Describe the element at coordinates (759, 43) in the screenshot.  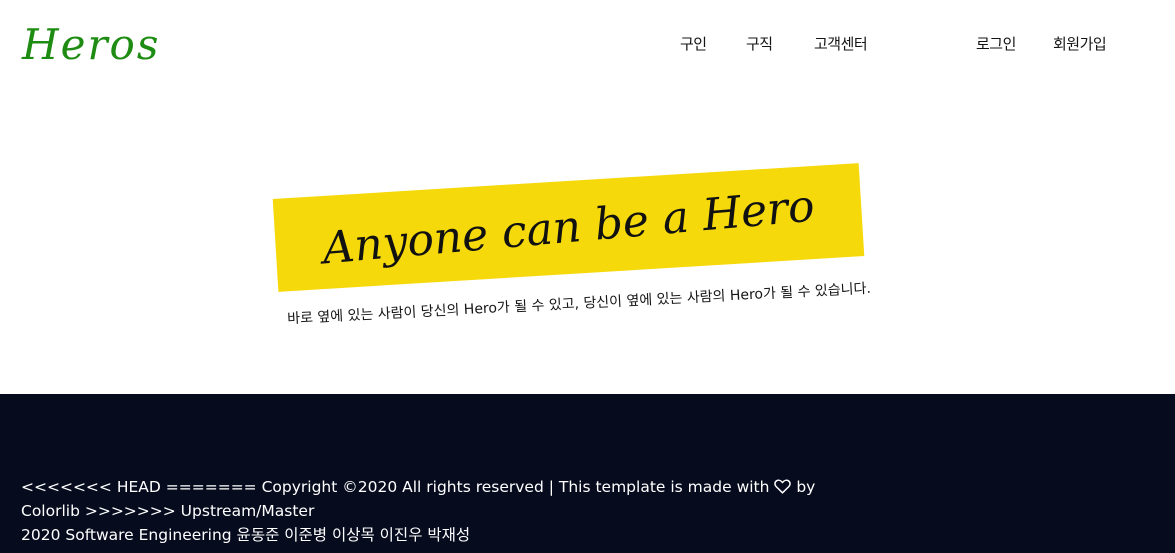
I see `nav-item-job-search: 구직` at that location.